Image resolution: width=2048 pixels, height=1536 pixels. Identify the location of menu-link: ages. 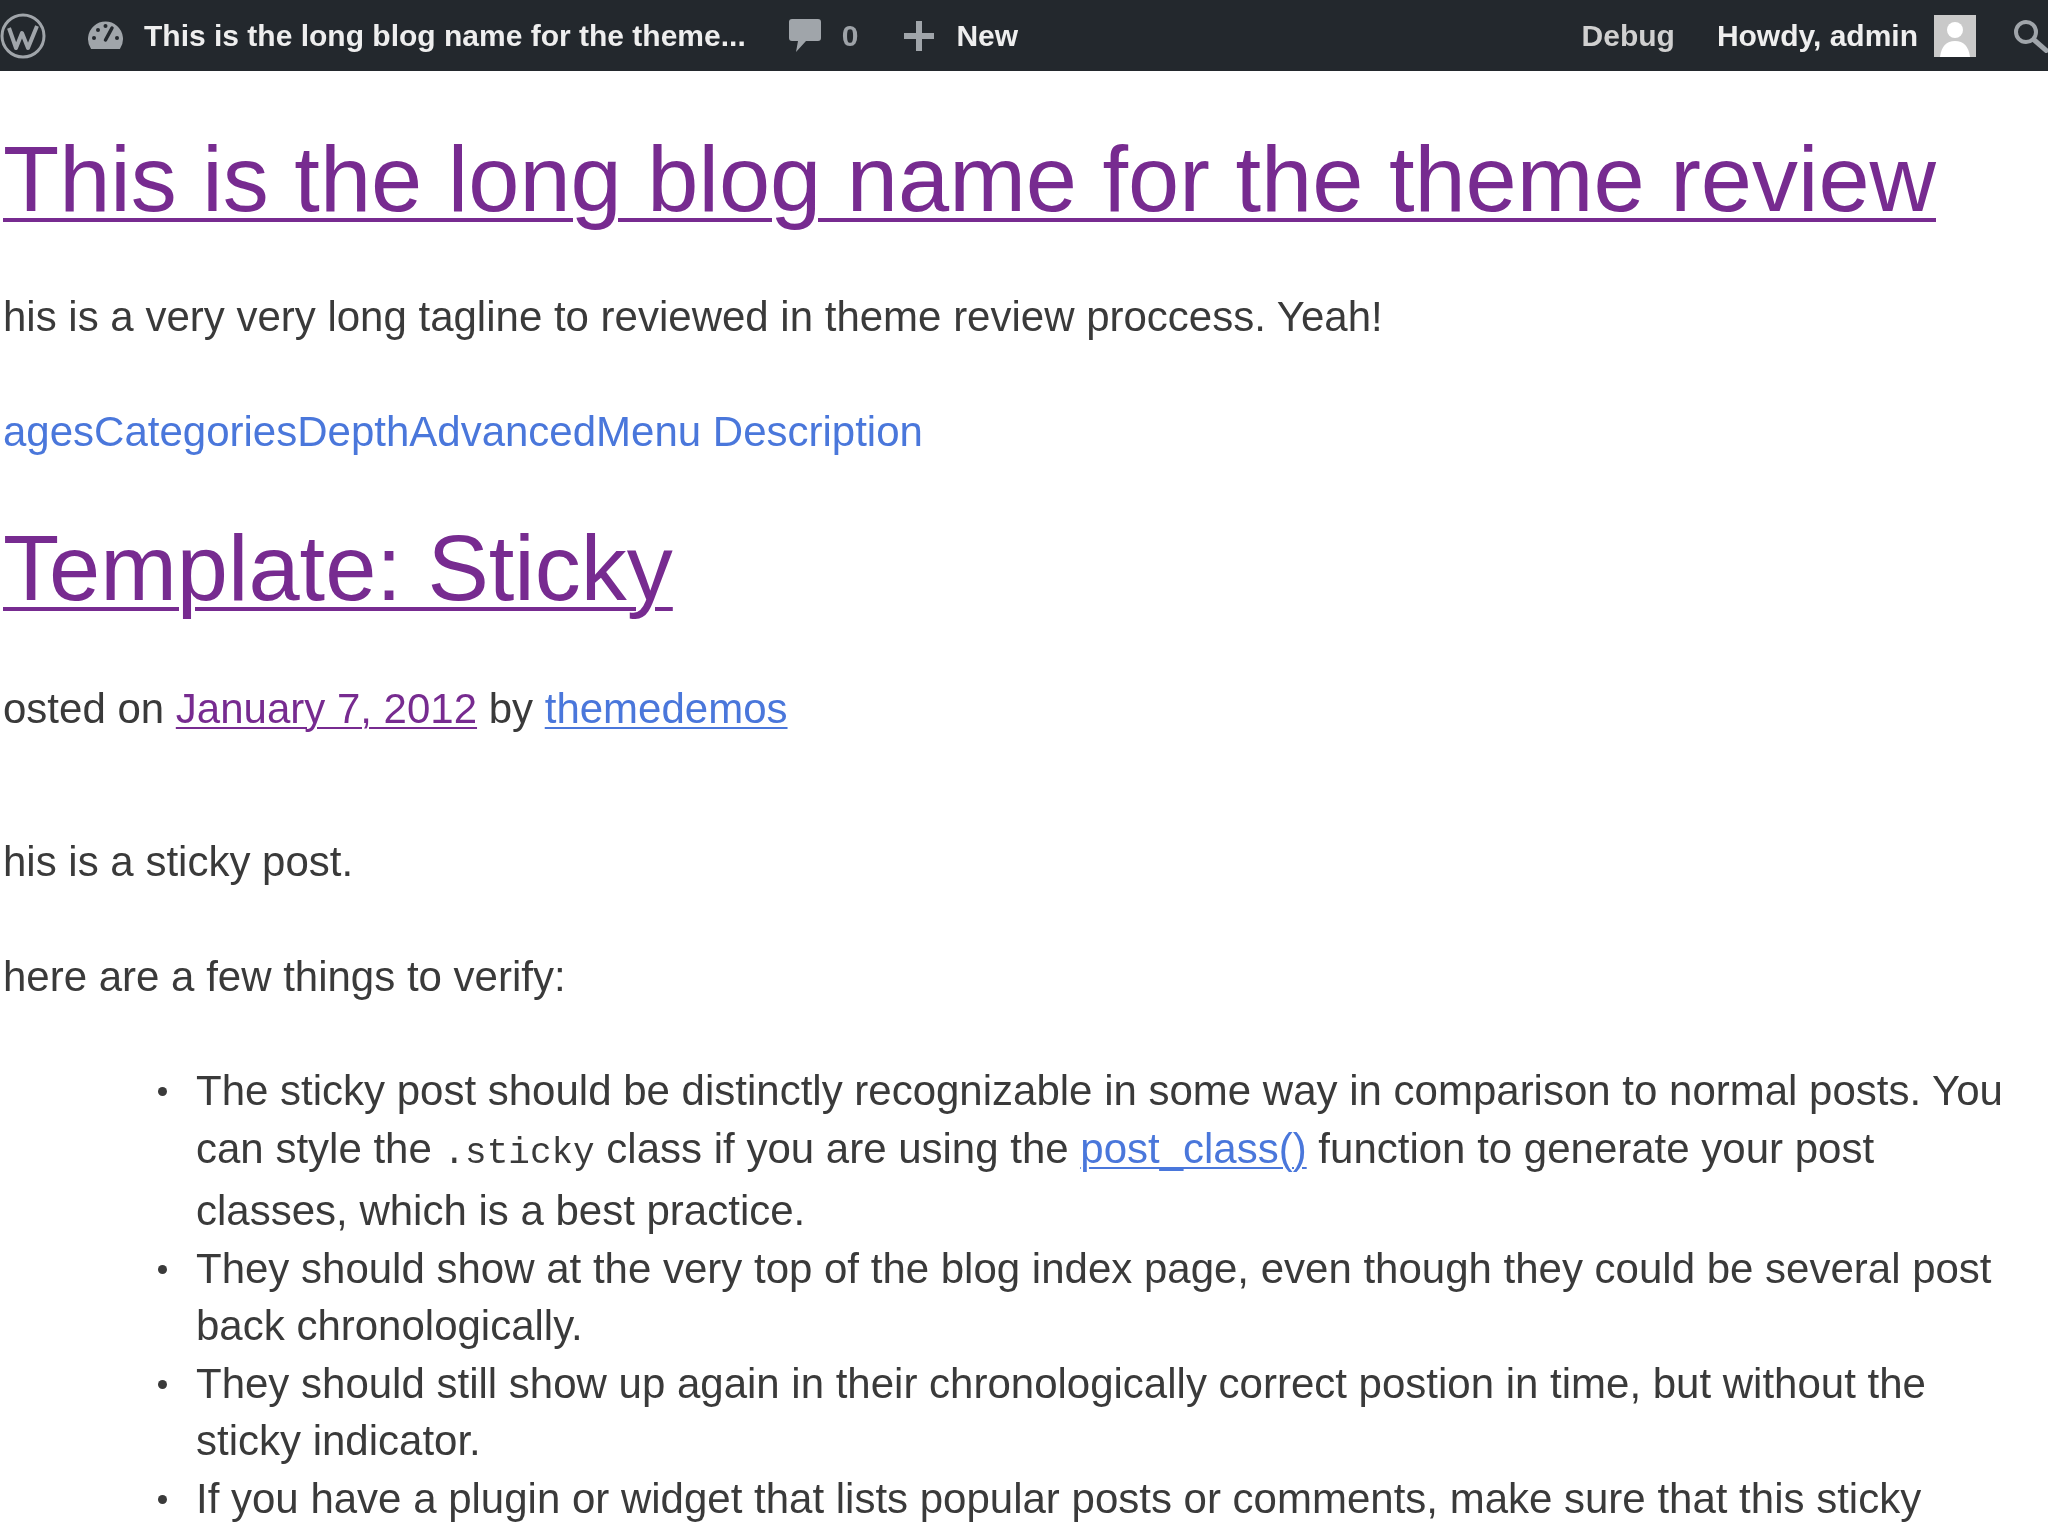
(49, 431).